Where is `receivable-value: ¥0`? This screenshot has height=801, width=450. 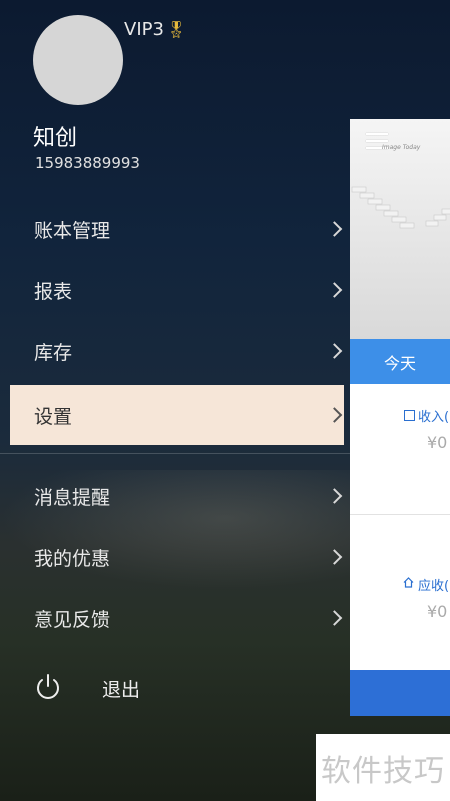
receivable-value: ¥0 is located at coordinates (437, 611).